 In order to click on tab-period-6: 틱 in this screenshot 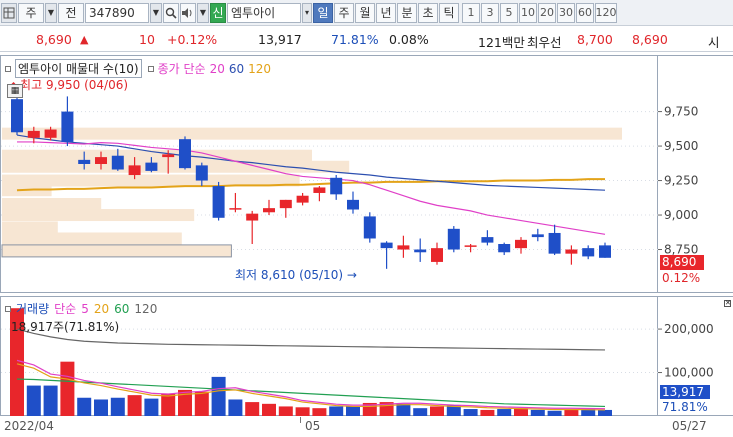, I will do `click(449, 12)`.